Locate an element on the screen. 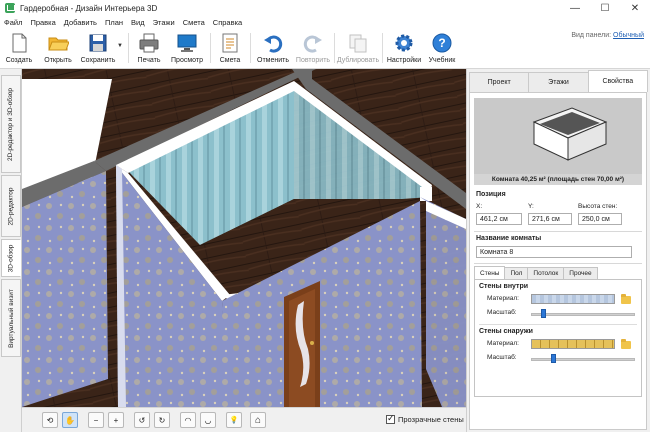  tab-2d-editor: 2D-редактор is located at coordinates (11, 206).